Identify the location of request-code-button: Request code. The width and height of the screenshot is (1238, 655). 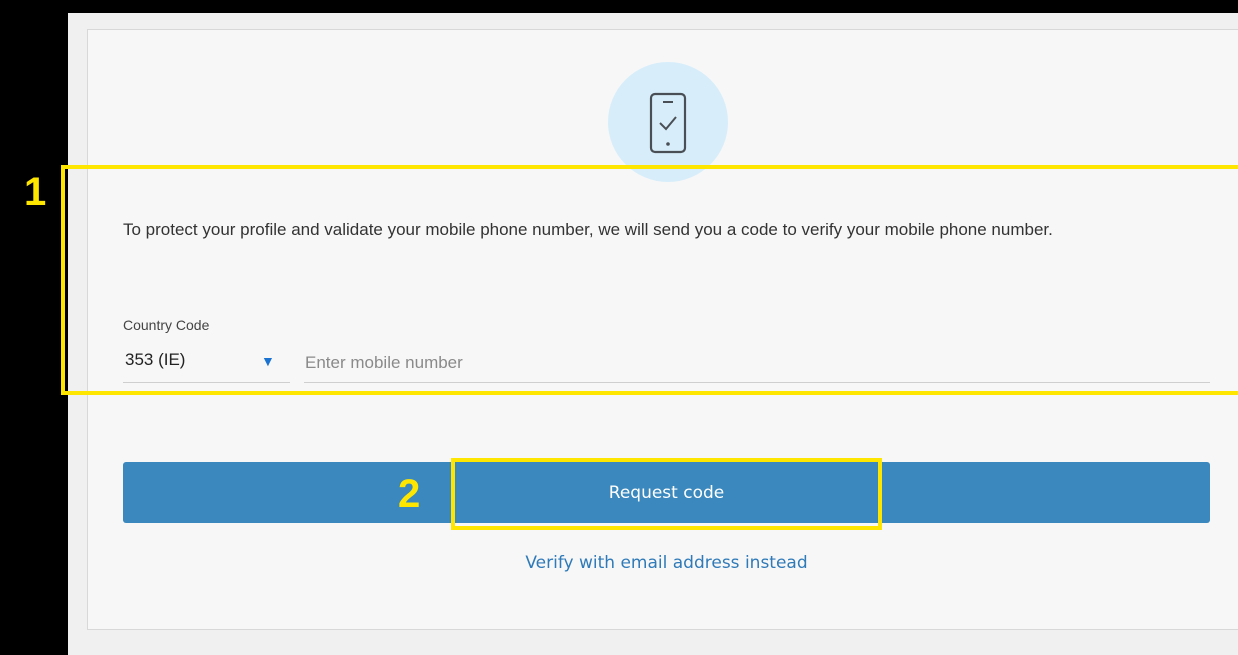
(666, 492).